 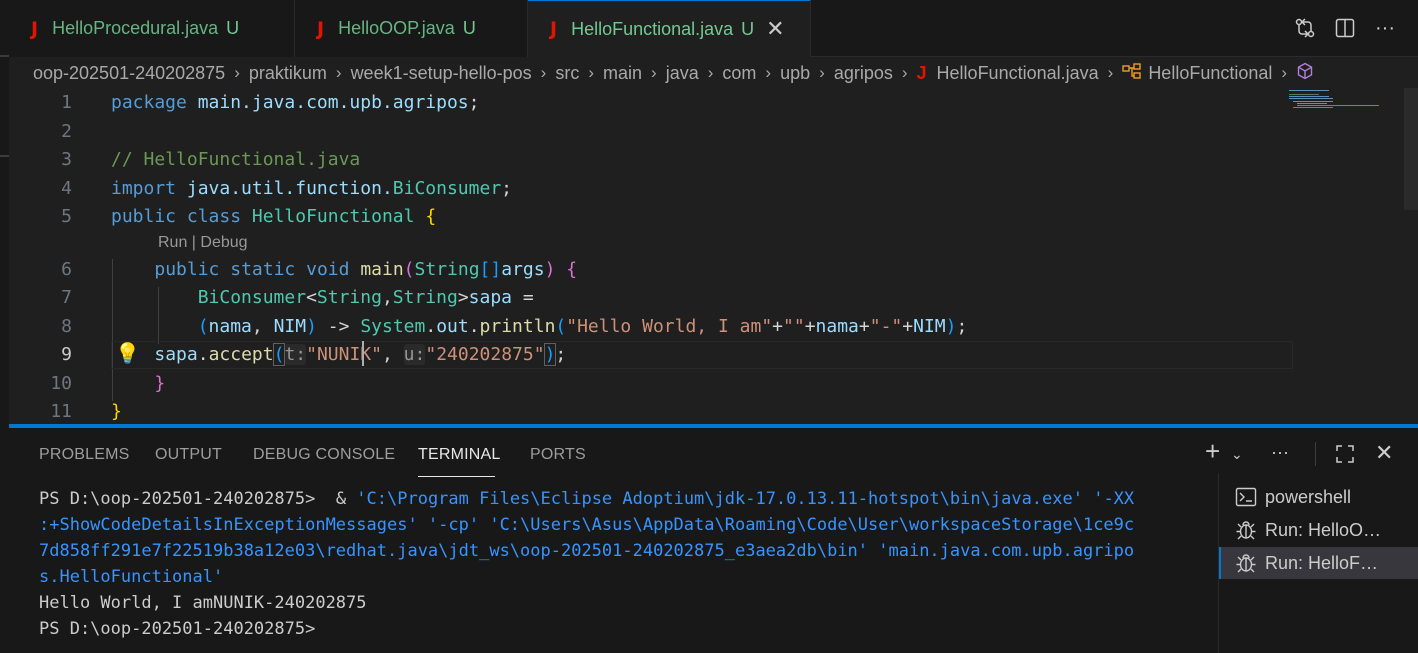 I want to click on terminal-item-powershell: powershell, so click(x=1318, y=497).